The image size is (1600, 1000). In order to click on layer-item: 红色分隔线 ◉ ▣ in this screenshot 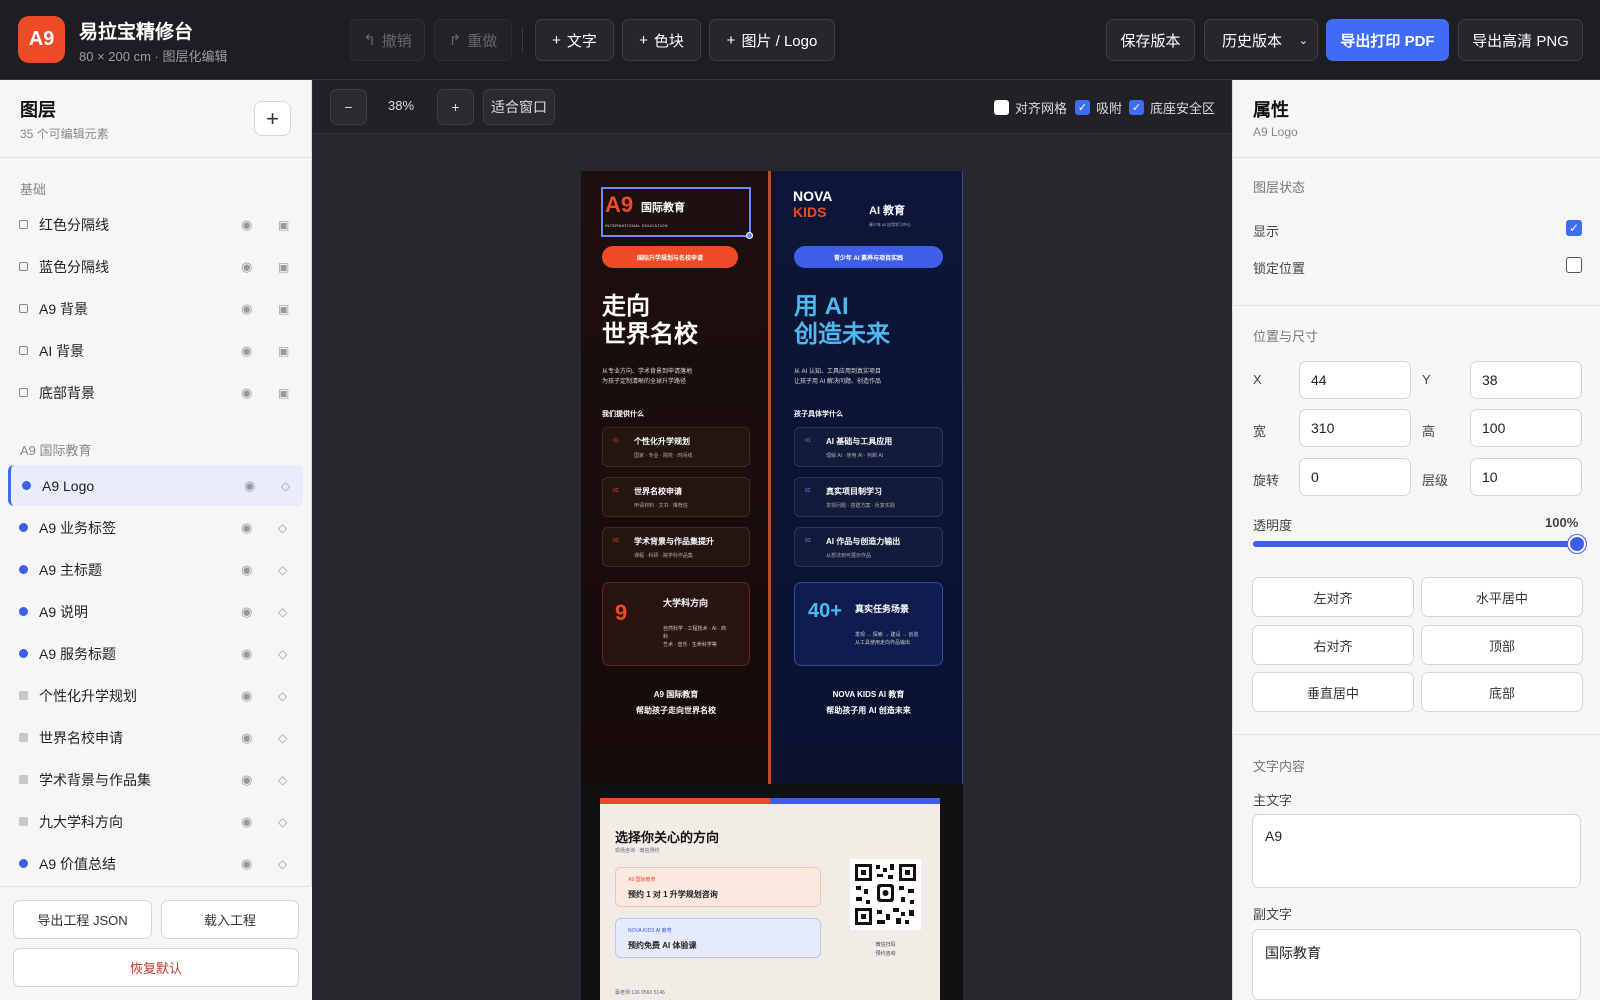, I will do `click(155, 224)`.